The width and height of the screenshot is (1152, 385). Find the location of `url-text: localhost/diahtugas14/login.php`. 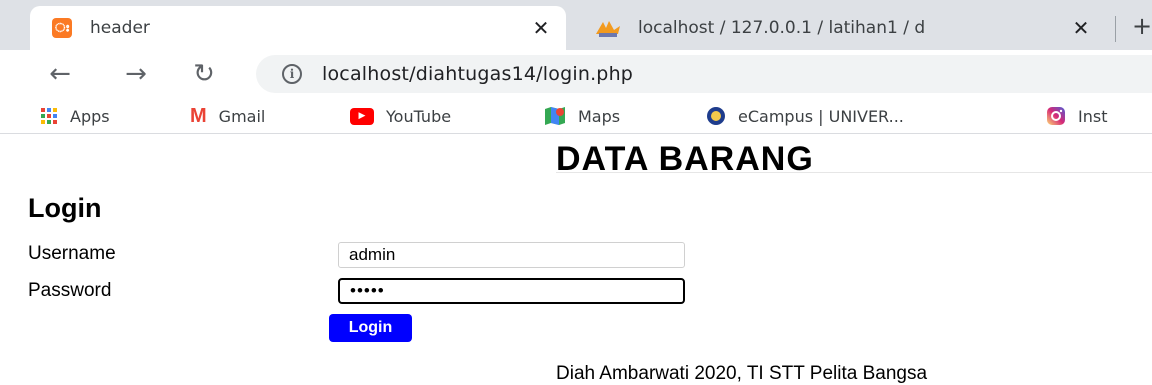

url-text: localhost/diahtugas14/login.php is located at coordinates (477, 74).